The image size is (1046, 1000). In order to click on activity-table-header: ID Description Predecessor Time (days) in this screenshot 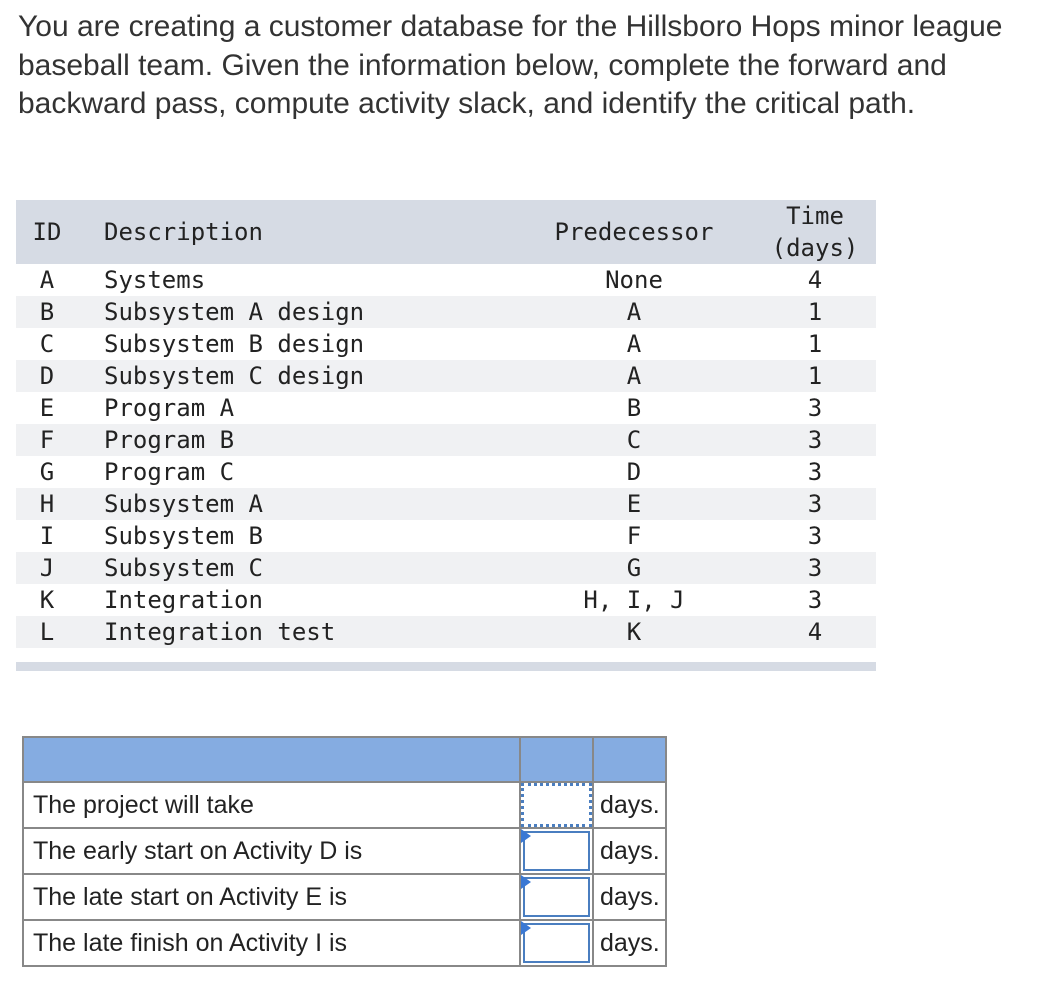, I will do `click(446, 232)`.